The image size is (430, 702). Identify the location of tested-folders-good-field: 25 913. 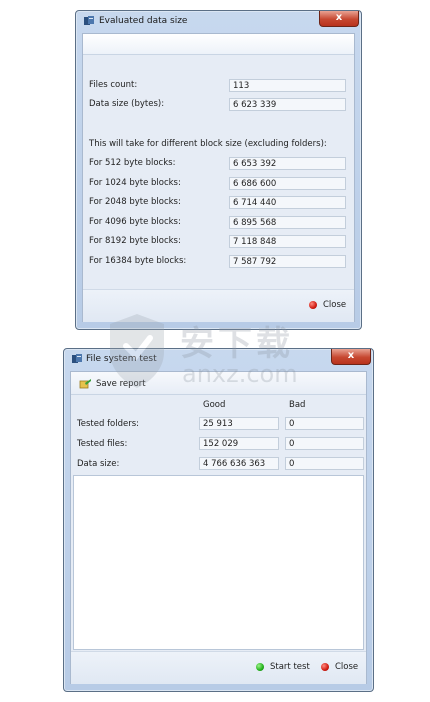
(239, 423).